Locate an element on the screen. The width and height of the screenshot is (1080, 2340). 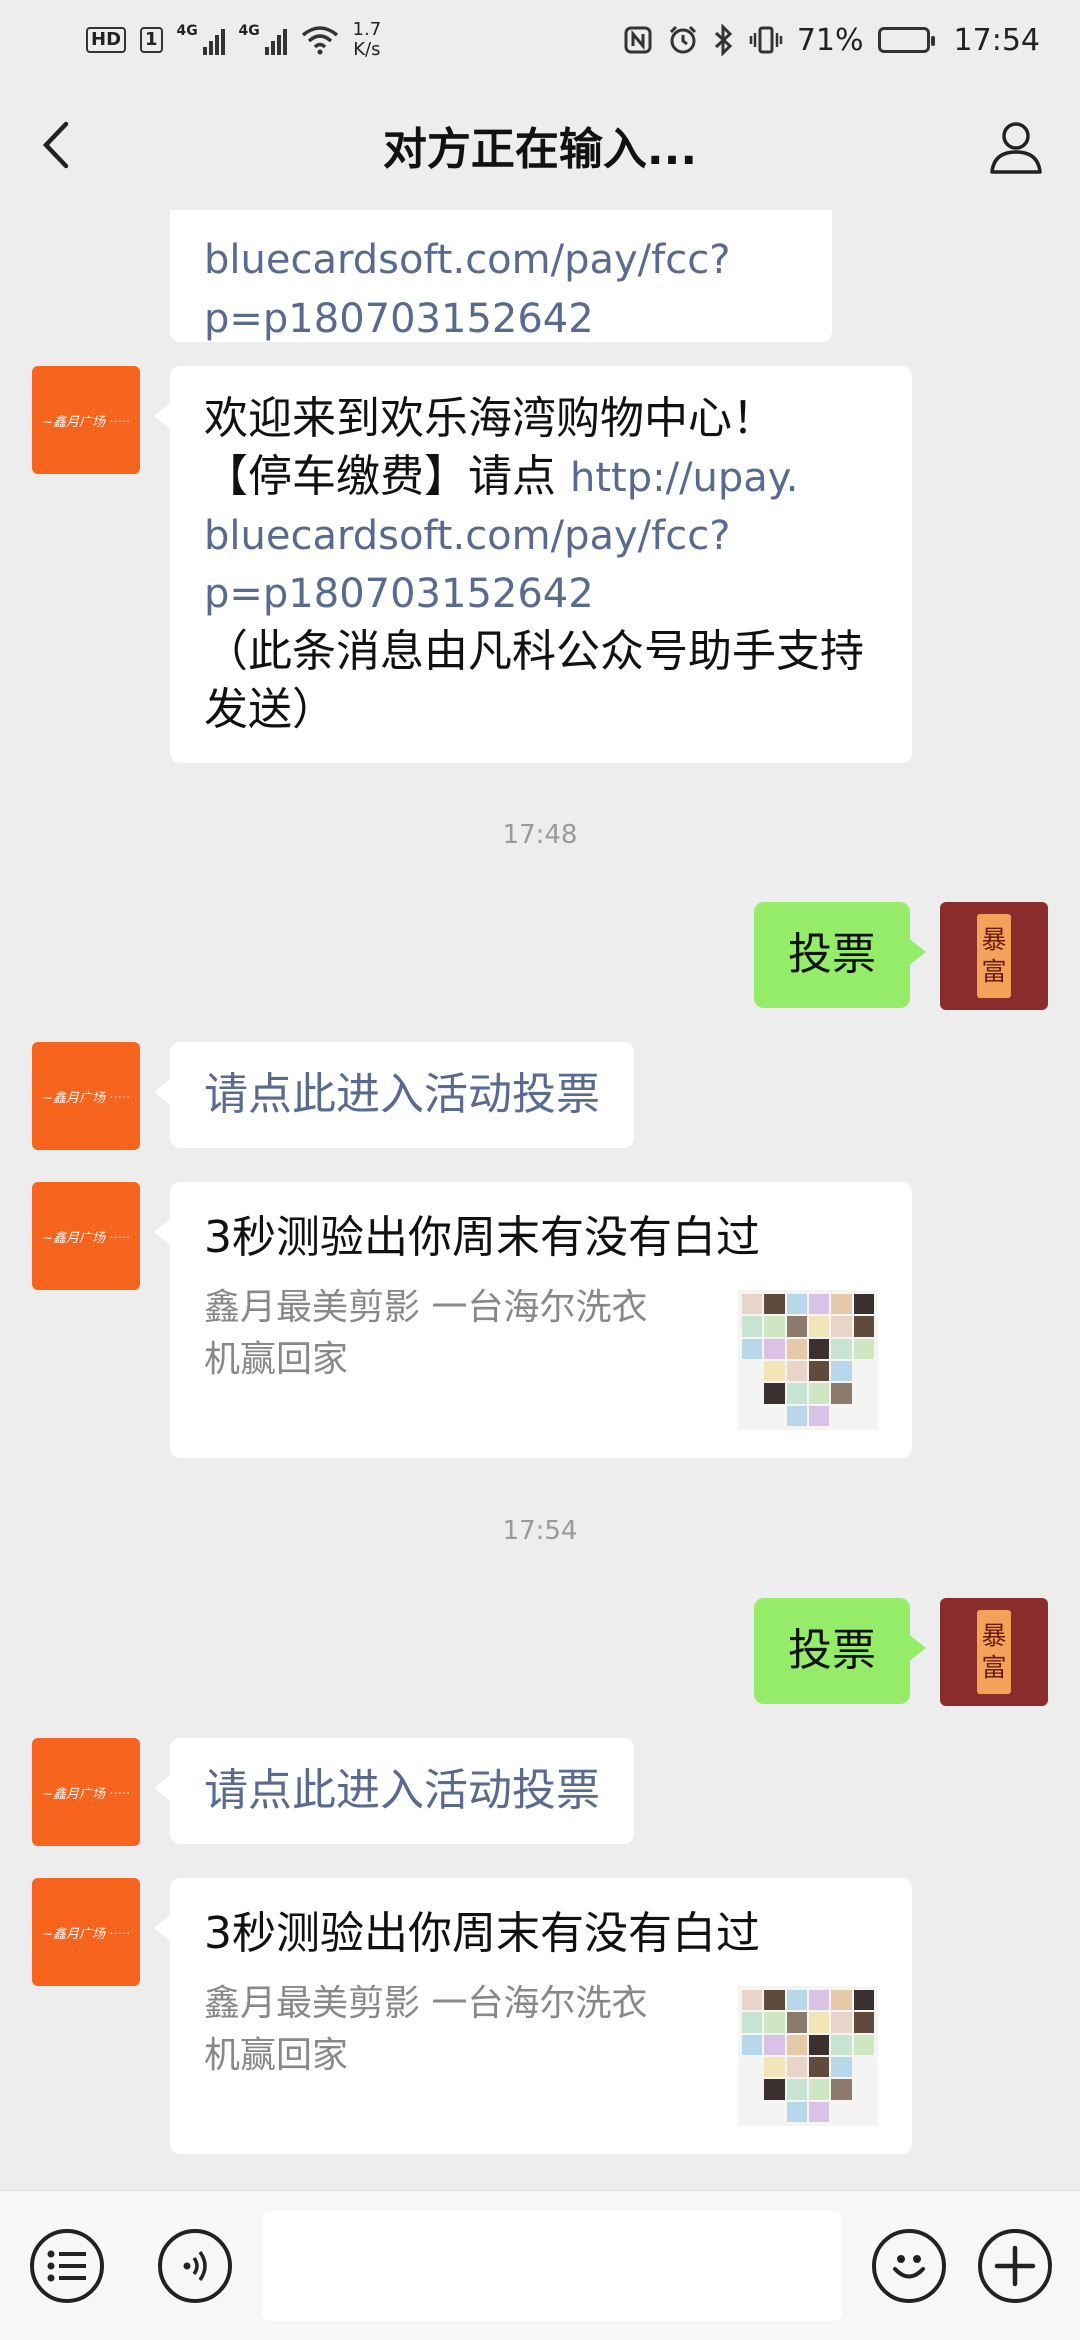
voice-icon is located at coordinates (195, 2266).